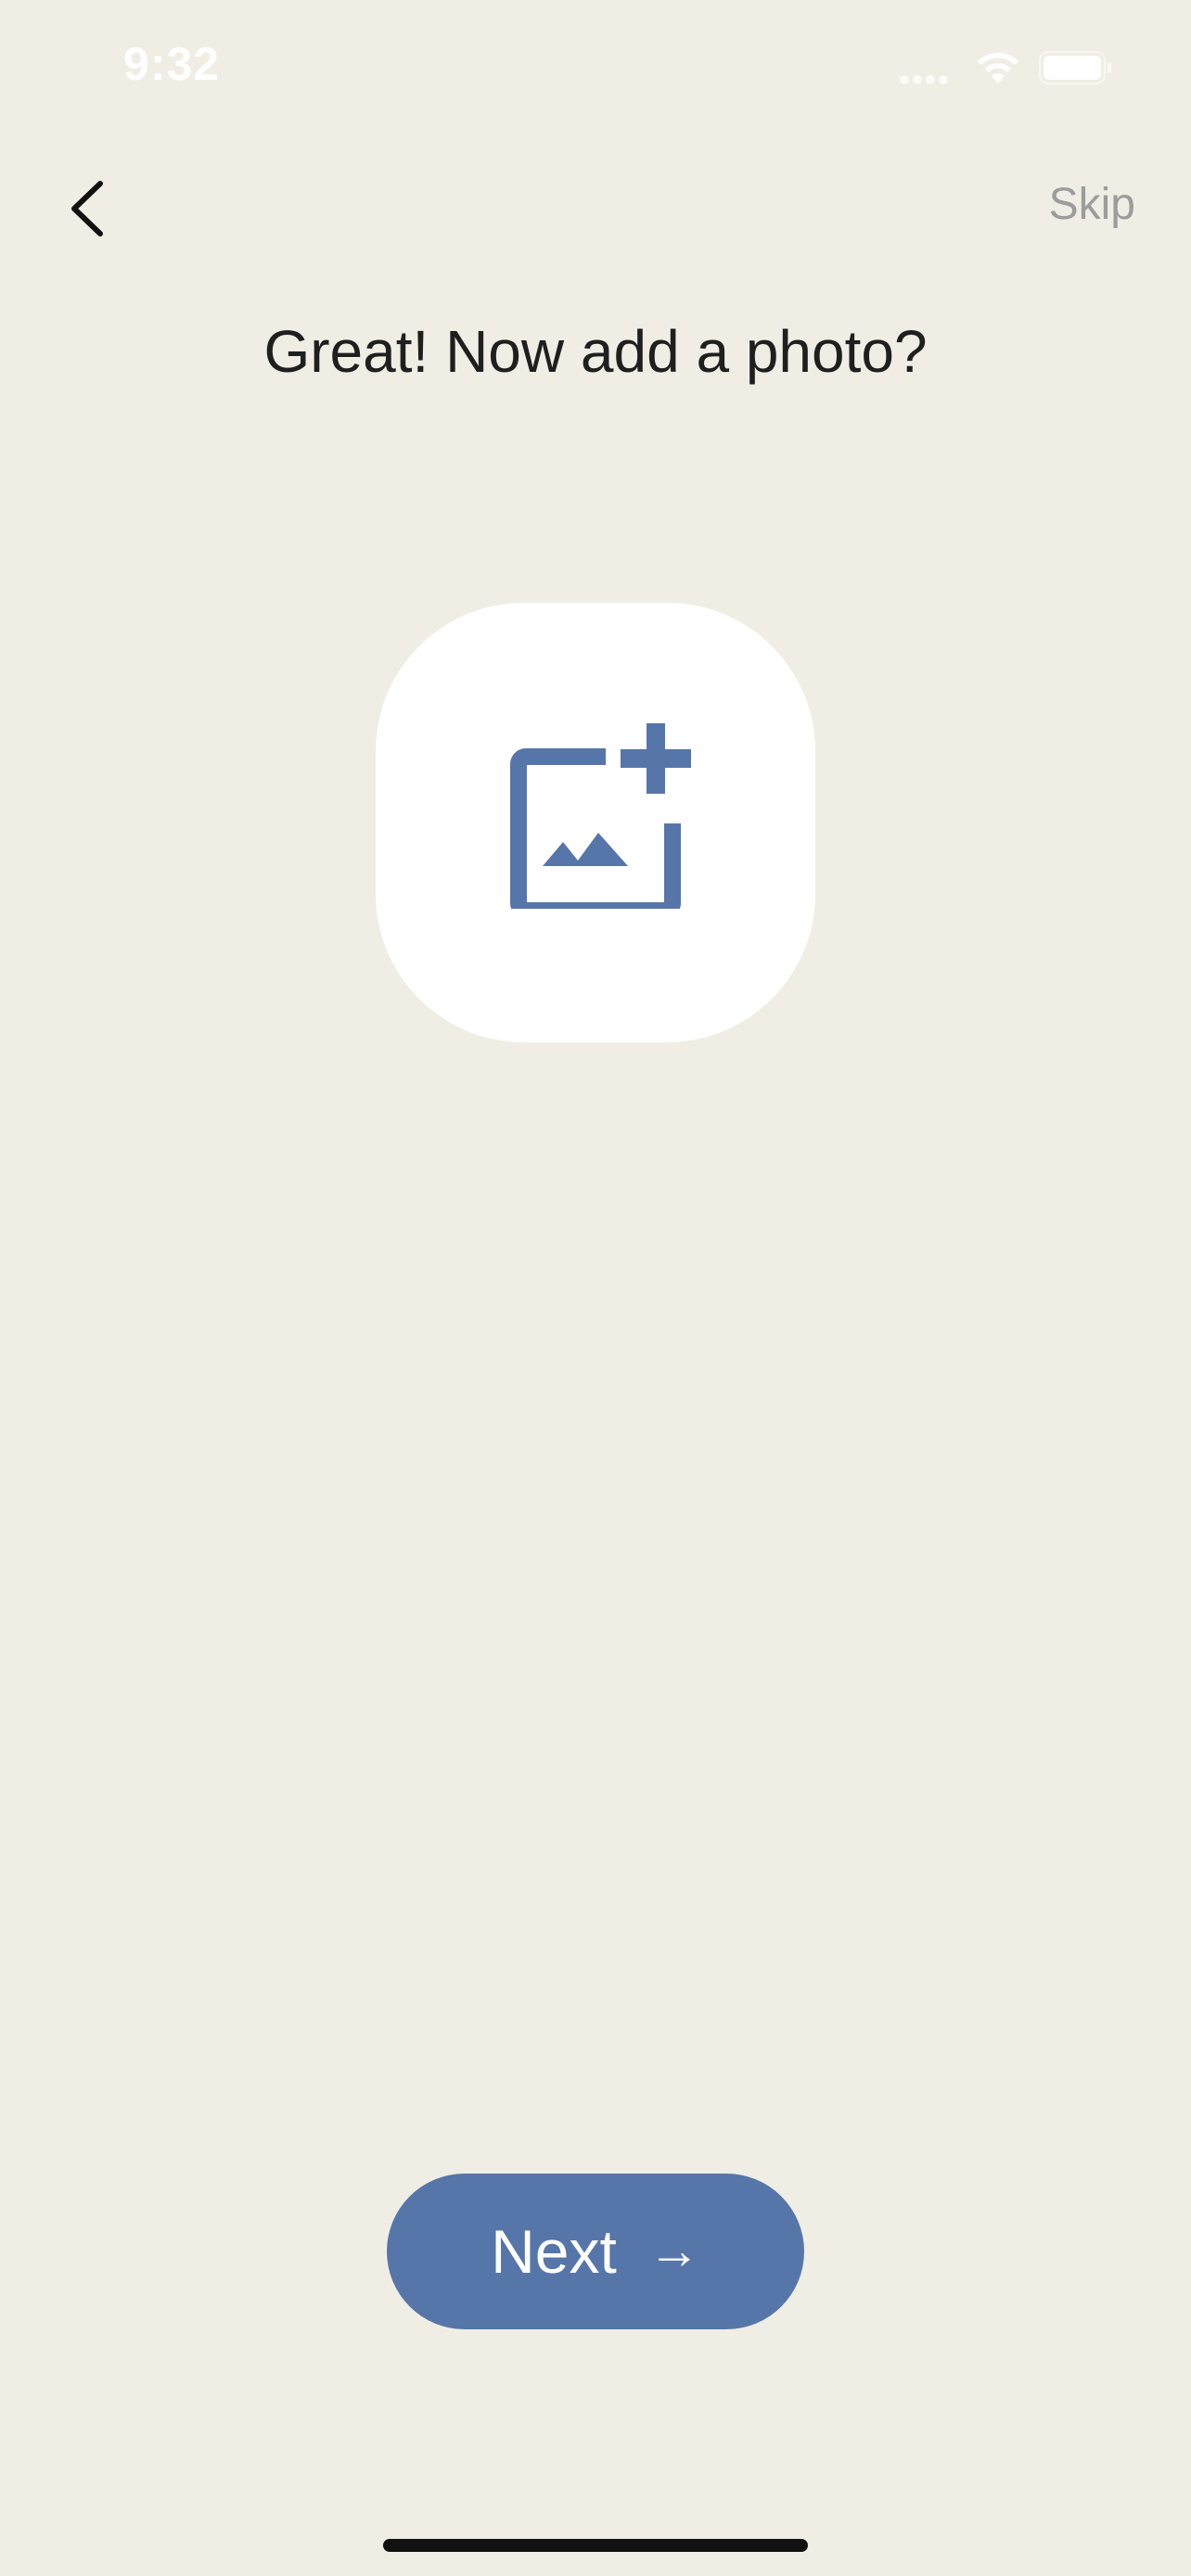 The height and width of the screenshot is (2576, 1191). I want to click on back-button, so click(88, 208).